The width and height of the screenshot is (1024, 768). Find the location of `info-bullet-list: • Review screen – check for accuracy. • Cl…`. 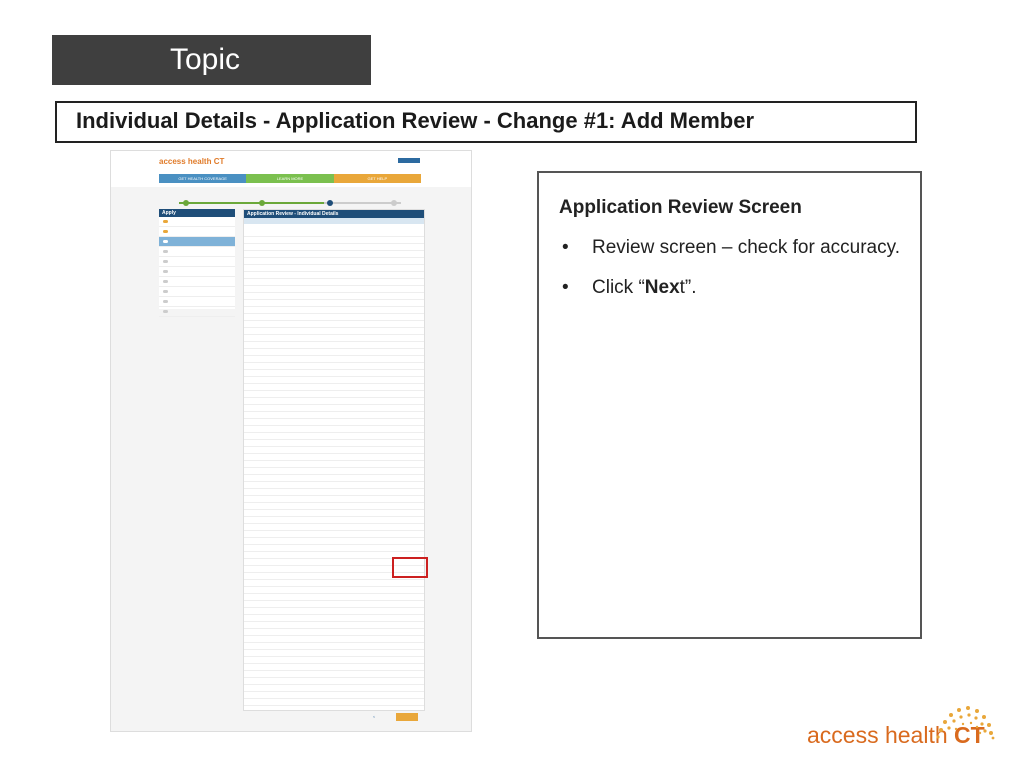

info-bullet-list: • Review screen – check for accuracy. • Cl… is located at coordinates (729, 268).